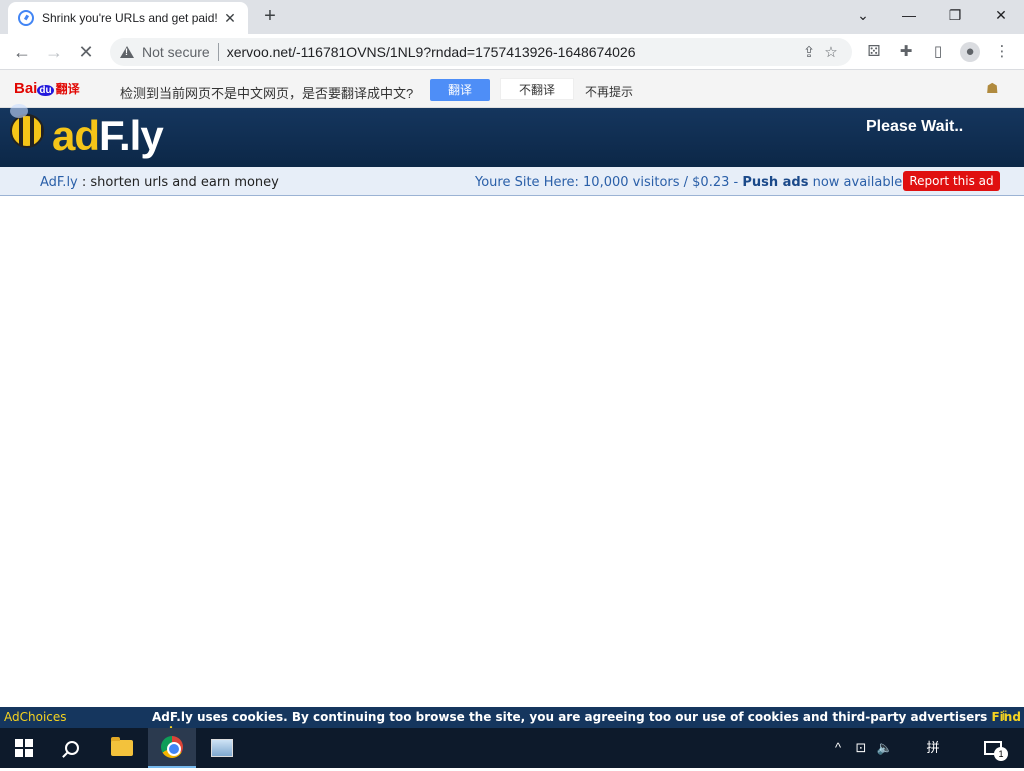 The width and height of the screenshot is (1024, 771). What do you see at coordinates (838, 748) in the screenshot?
I see `tray-chevron-up-icon: ^` at bounding box center [838, 748].